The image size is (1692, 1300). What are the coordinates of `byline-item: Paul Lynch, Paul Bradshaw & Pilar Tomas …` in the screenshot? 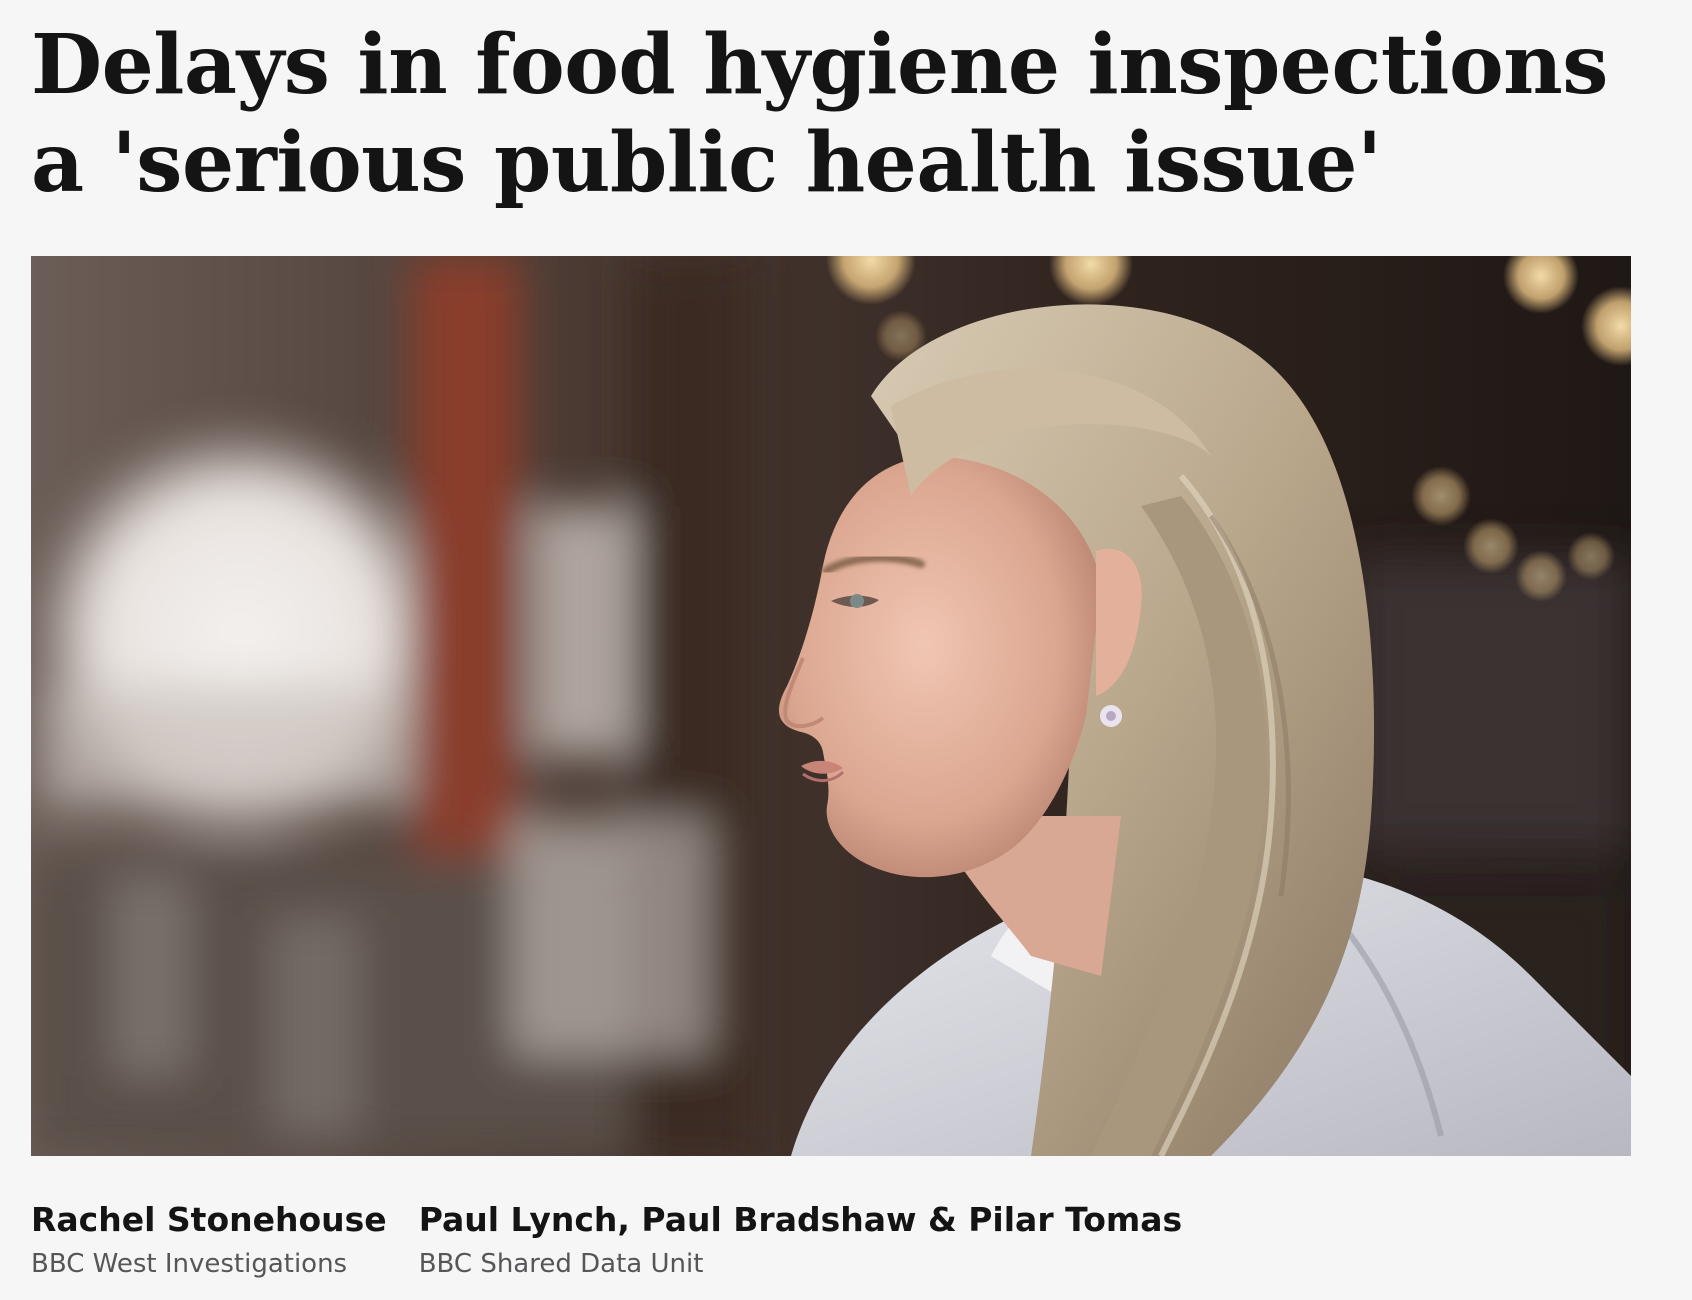 It's located at (801, 1240).